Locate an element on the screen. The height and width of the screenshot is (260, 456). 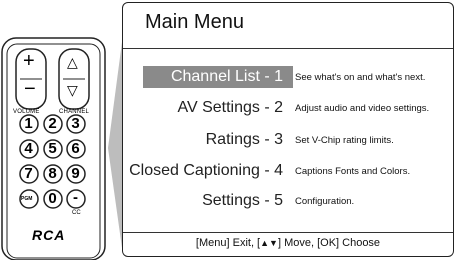
volume-up-button: + is located at coordinates (29, 61).